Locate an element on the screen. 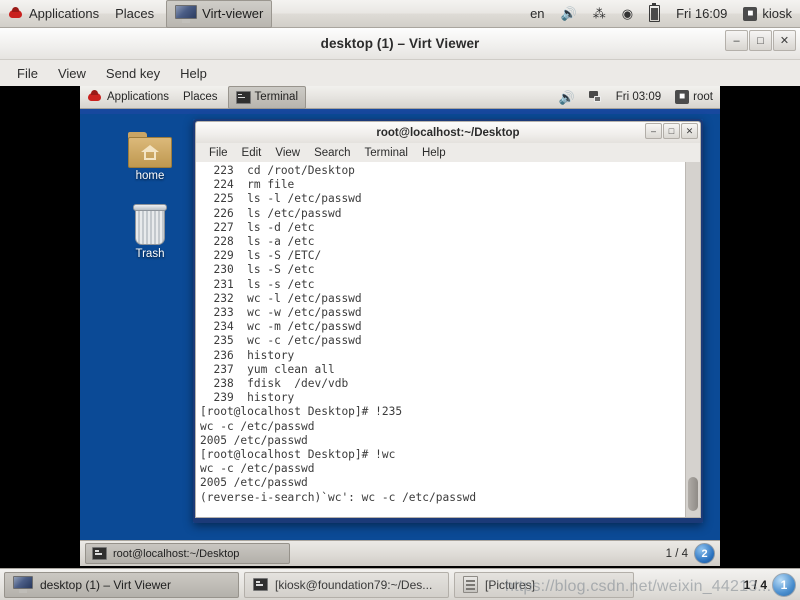  terminal-minimize-button: – is located at coordinates (653, 131).